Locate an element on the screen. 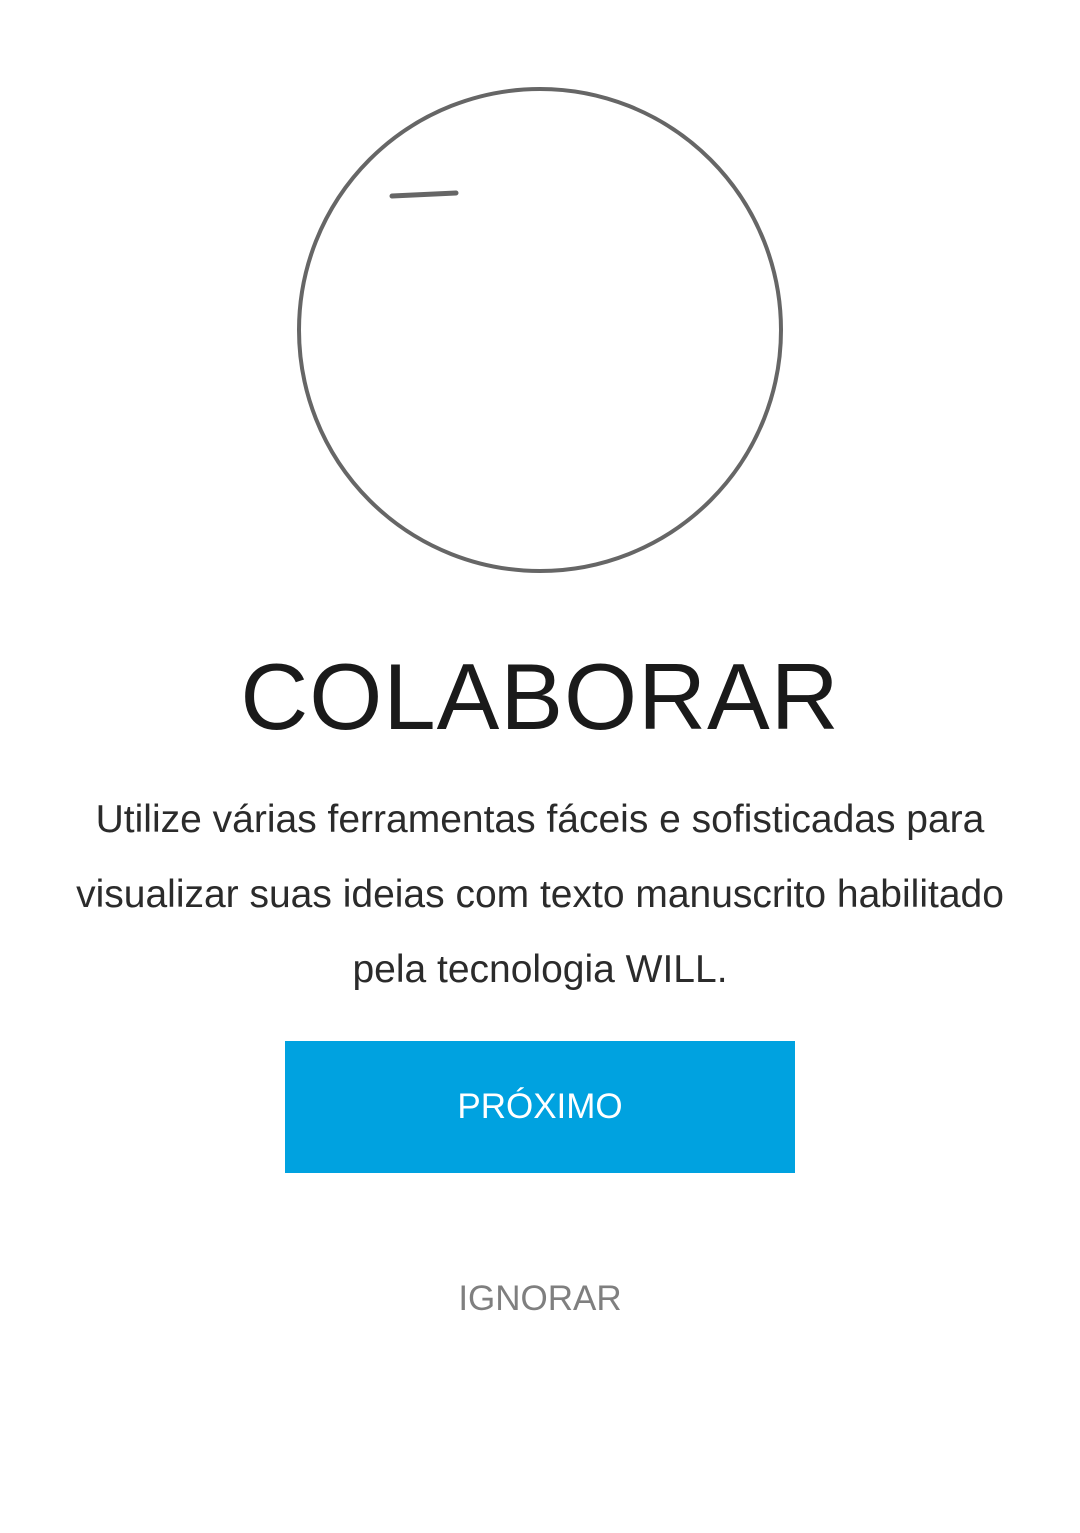 This screenshot has width=1080, height=1533. collaborate-illustration is located at coordinates (540, 330).